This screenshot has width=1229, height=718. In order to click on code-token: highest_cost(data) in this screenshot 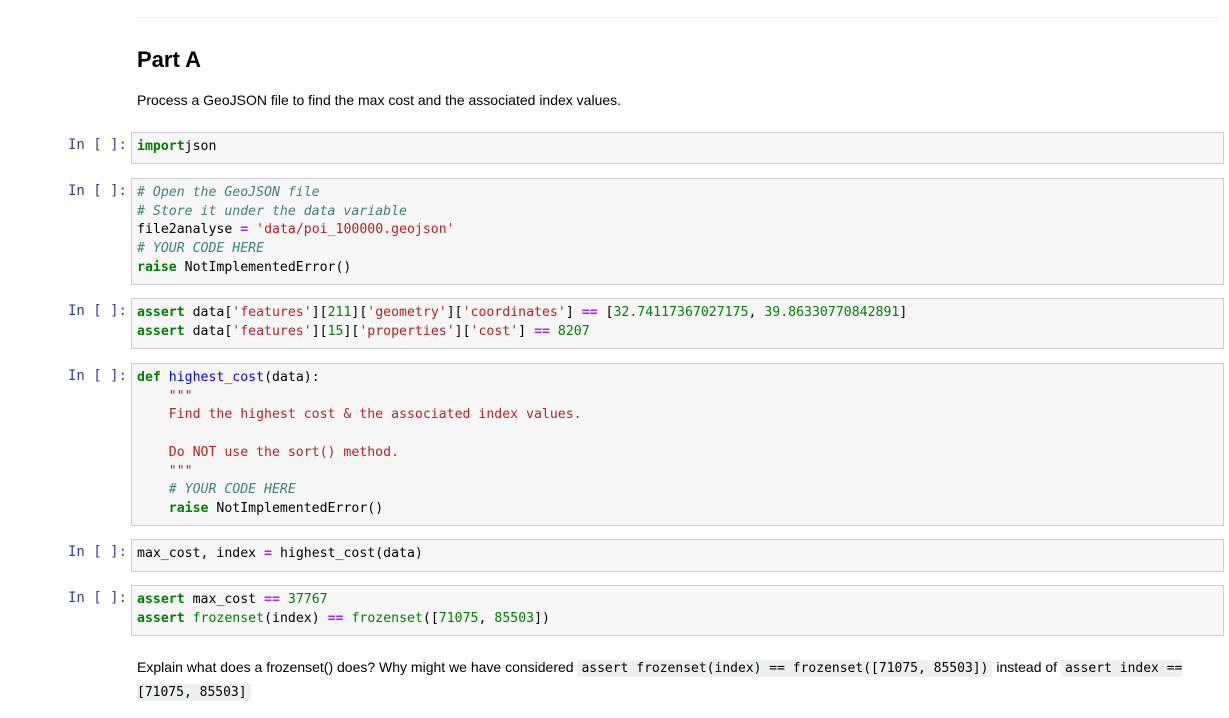, I will do `click(347, 553)`.